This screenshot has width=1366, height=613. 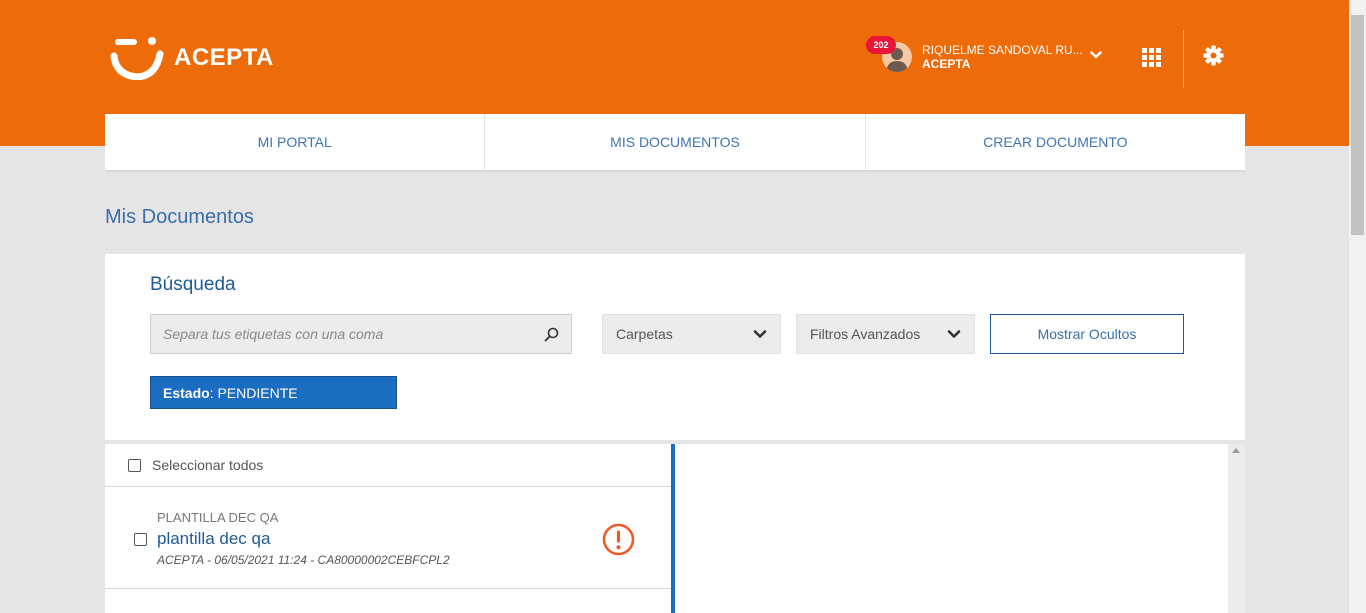 I want to click on main-nav: MI PORTAL MIS DOCUMENTOS CREAR DOCUMENTO, so click(x=675, y=143).